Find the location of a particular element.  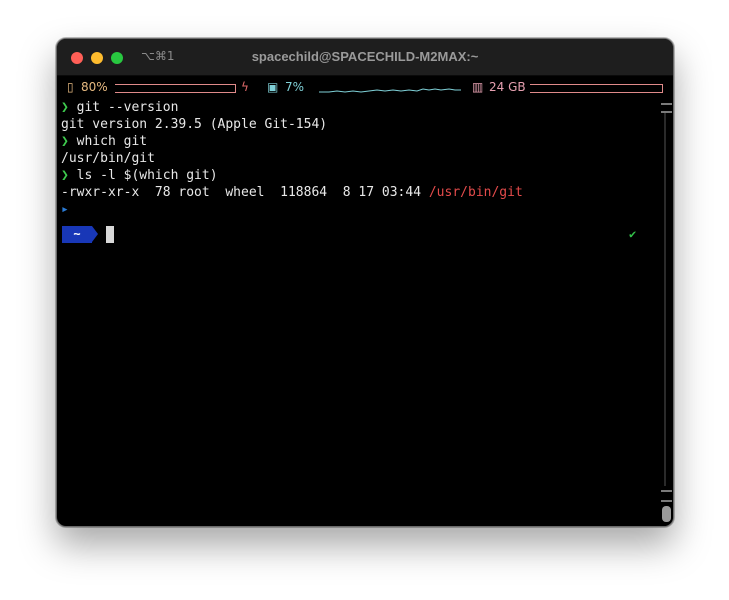

window-title: spacechild@SPACECHILD-M2MAX:~ is located at coordinates (365, 56).